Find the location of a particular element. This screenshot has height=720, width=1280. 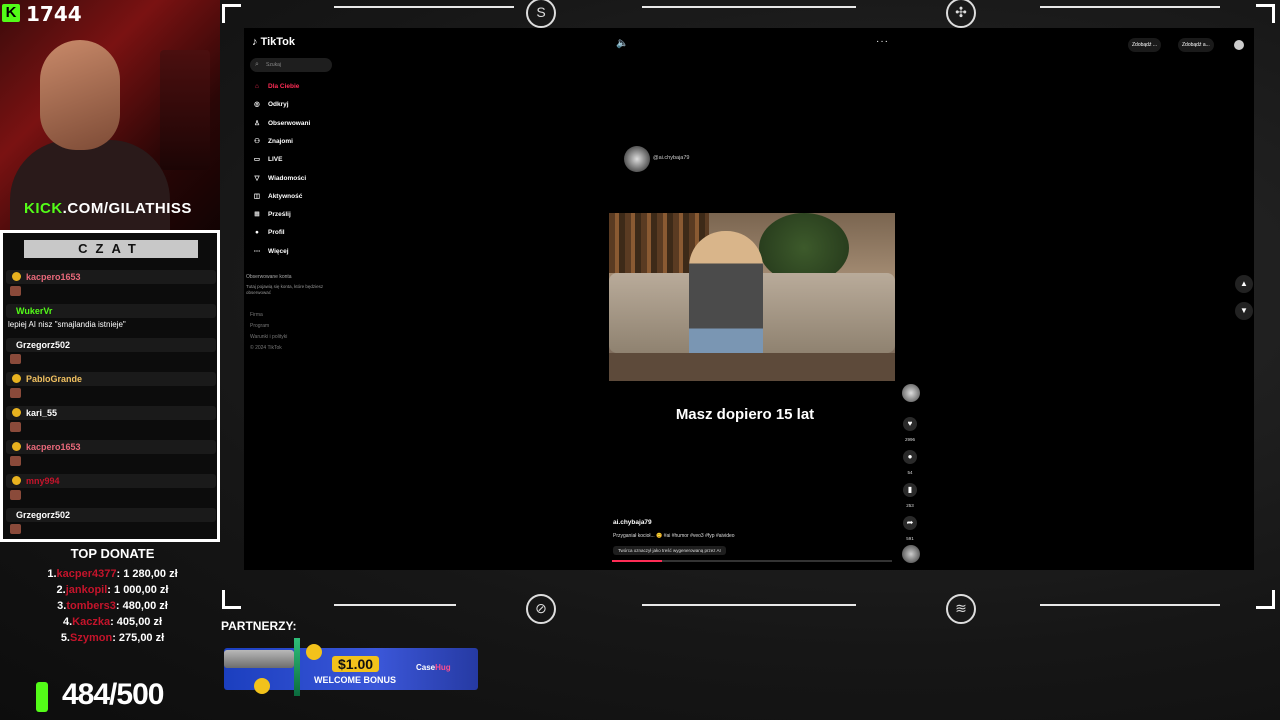

share-icon: ➦ is located at coordinates (910, 523).